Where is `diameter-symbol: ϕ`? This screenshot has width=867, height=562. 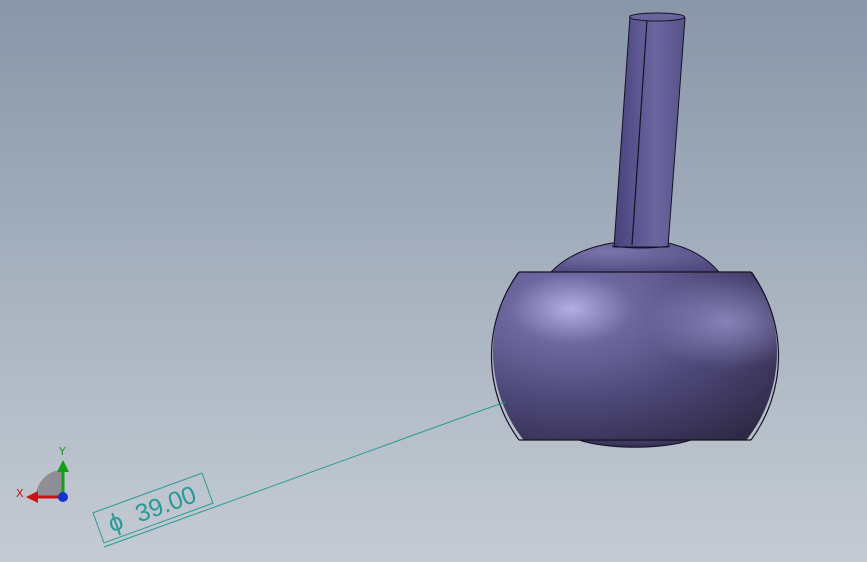
diameter-symbol: ϕ is located at coordinates (115, 522).